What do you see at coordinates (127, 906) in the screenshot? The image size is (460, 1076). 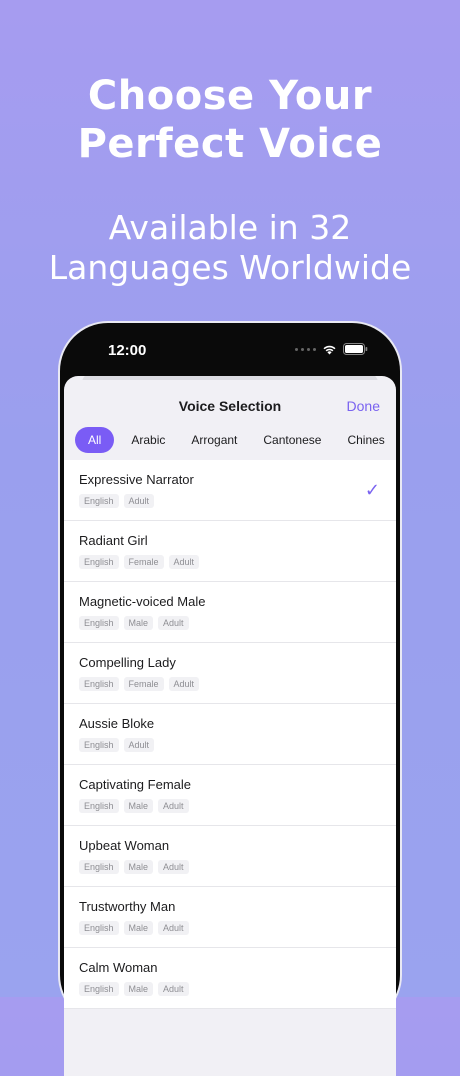 I see `voice-name: Trustworthy Man` at bounding box center [127, 906].